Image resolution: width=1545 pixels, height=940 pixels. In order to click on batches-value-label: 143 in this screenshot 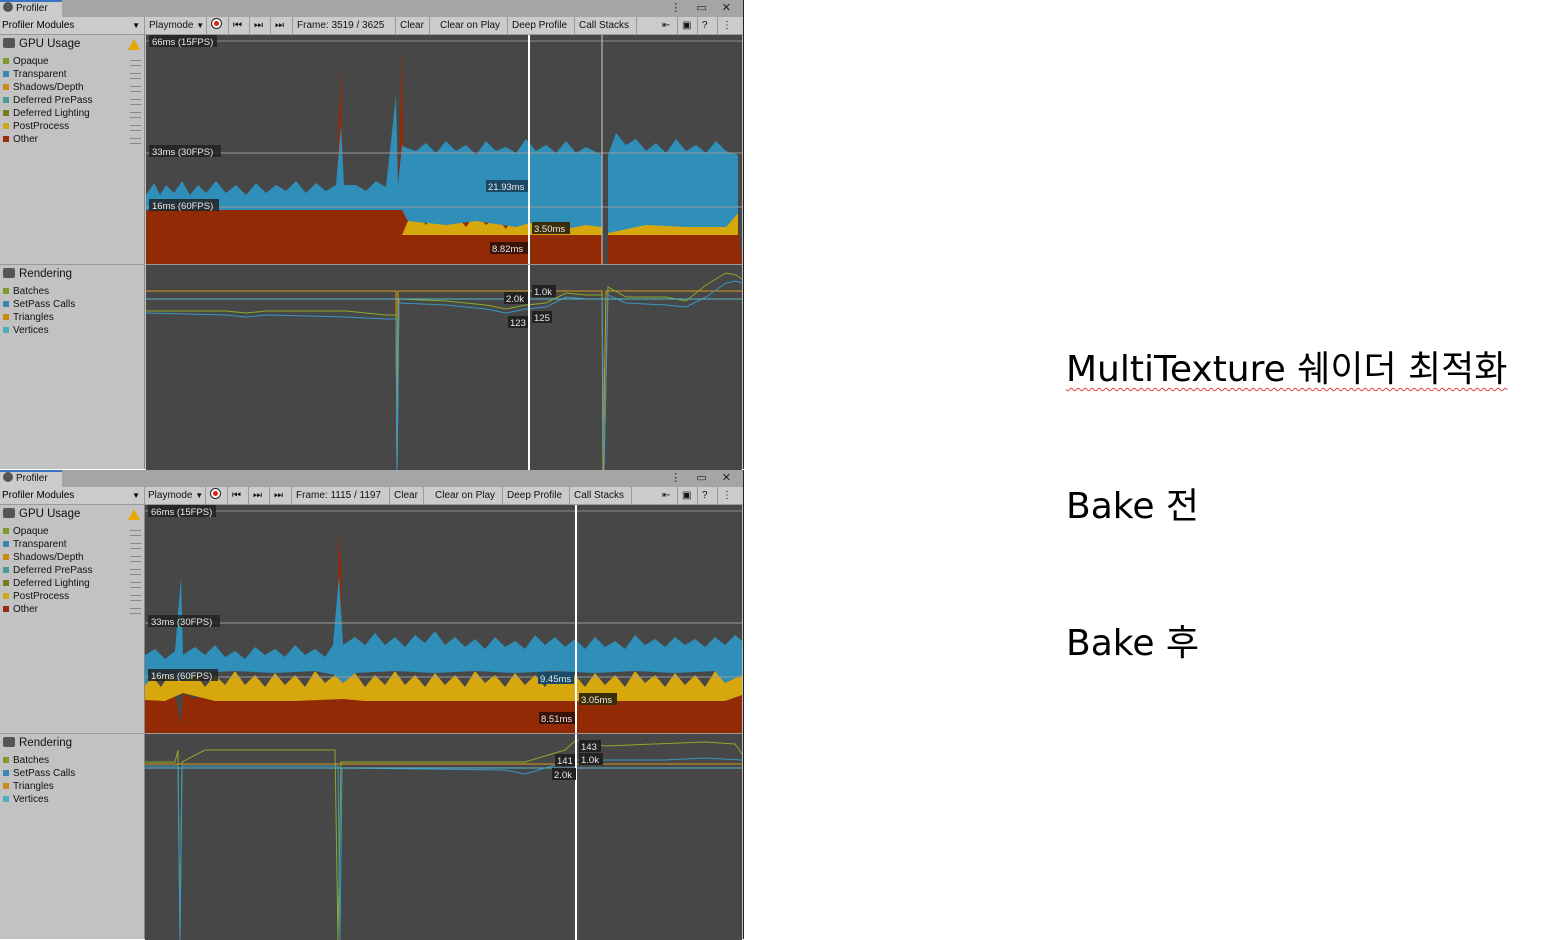, I will do `click(589, 747)`.